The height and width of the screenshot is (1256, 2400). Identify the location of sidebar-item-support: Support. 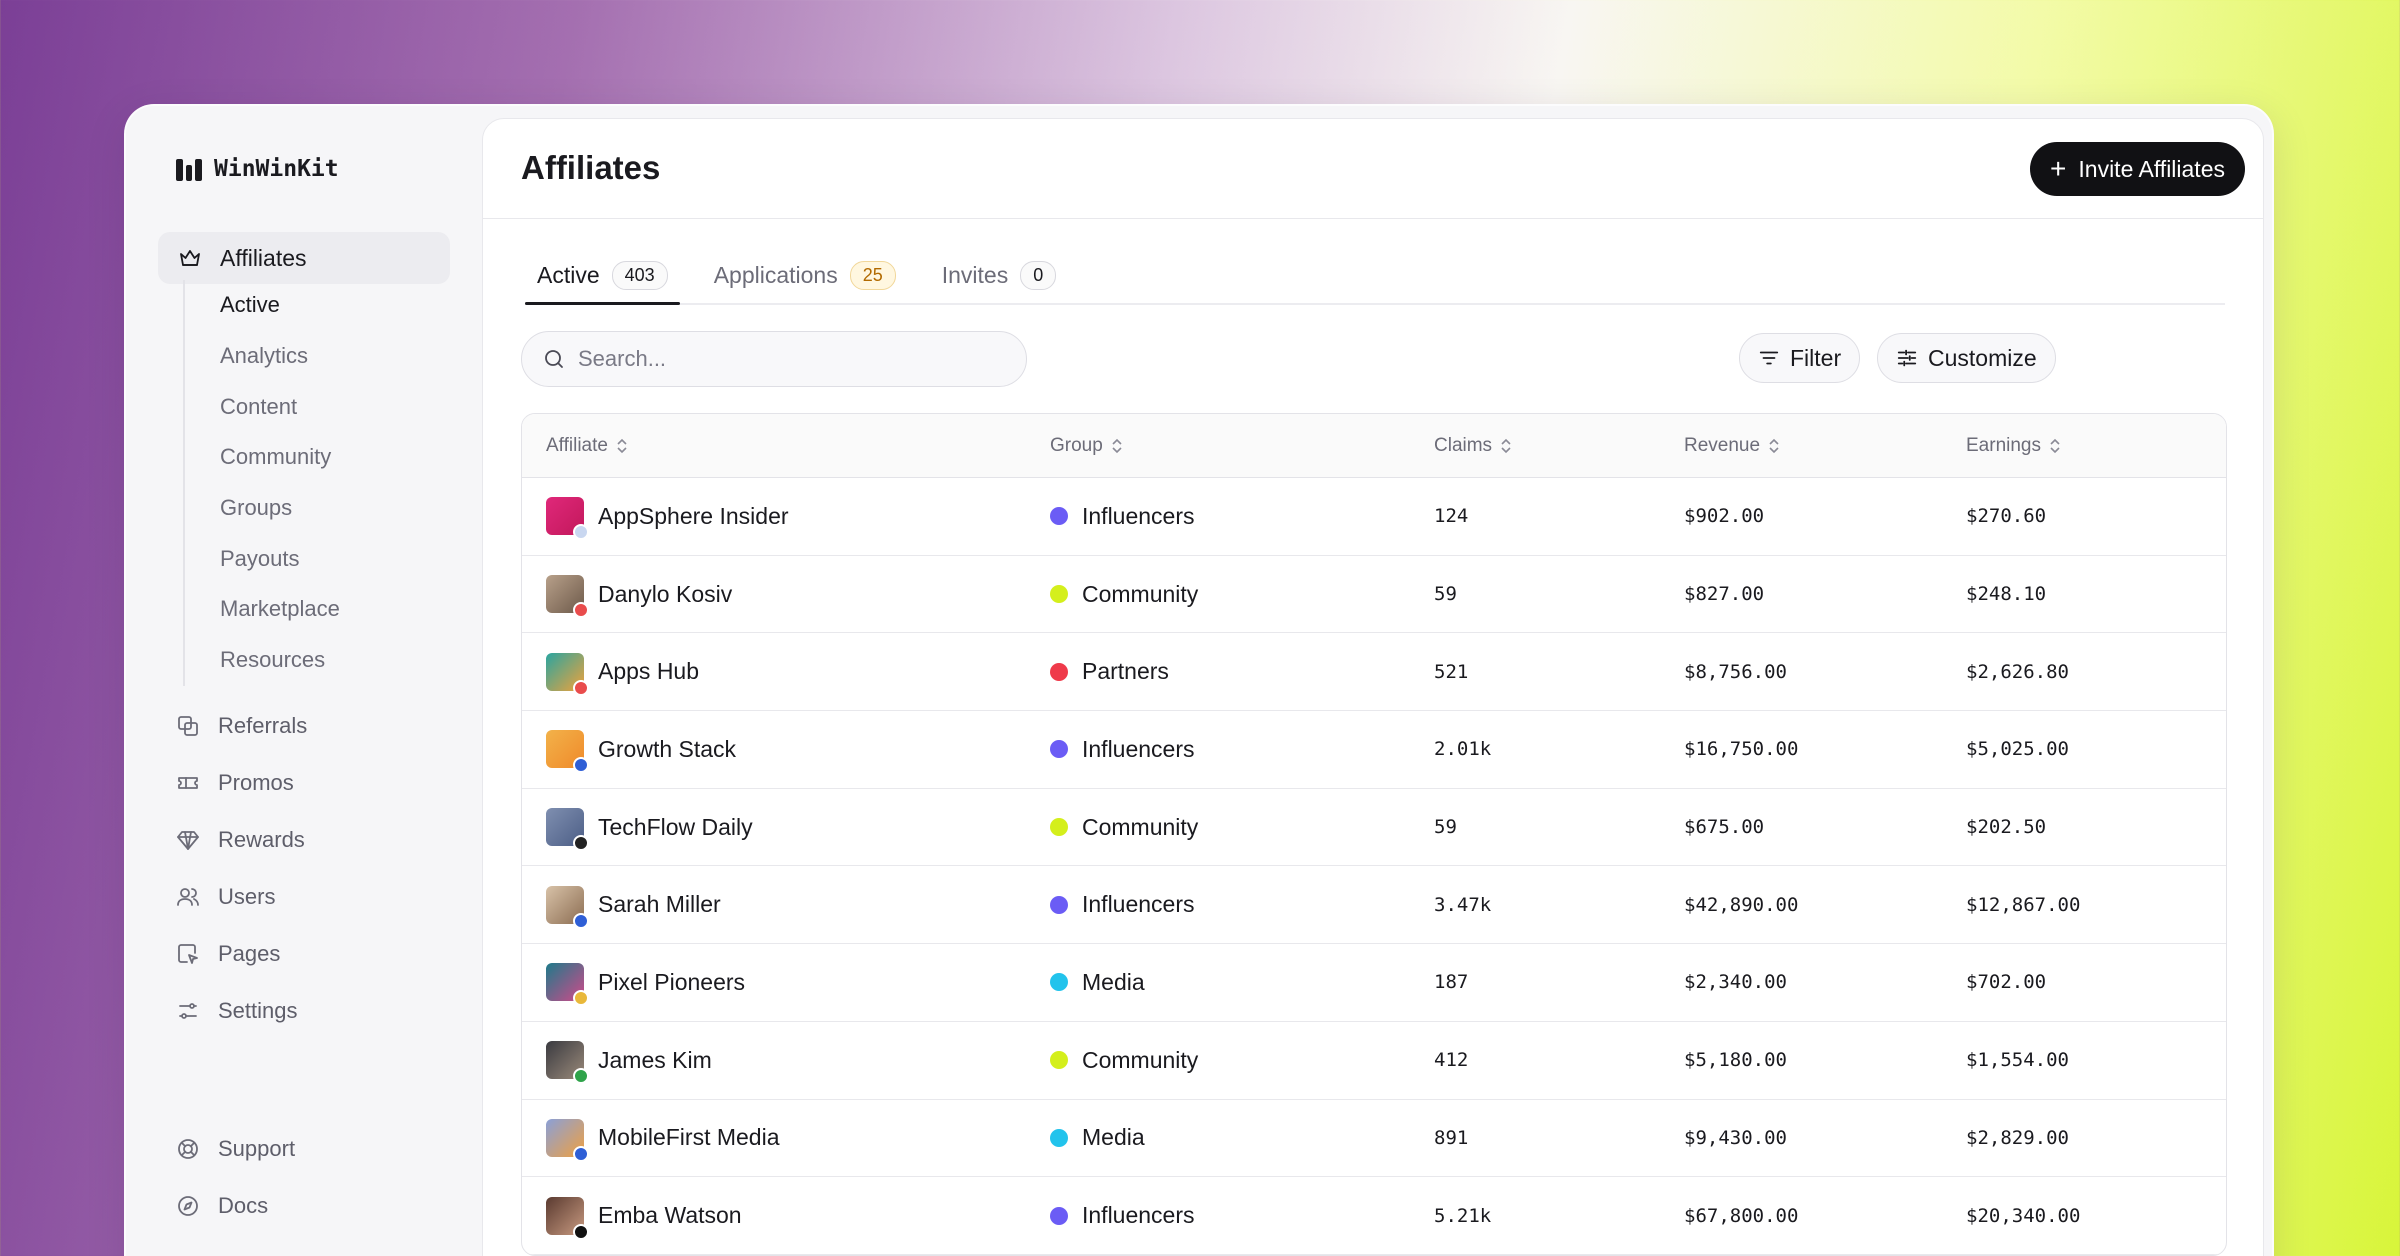
(235, 1149).